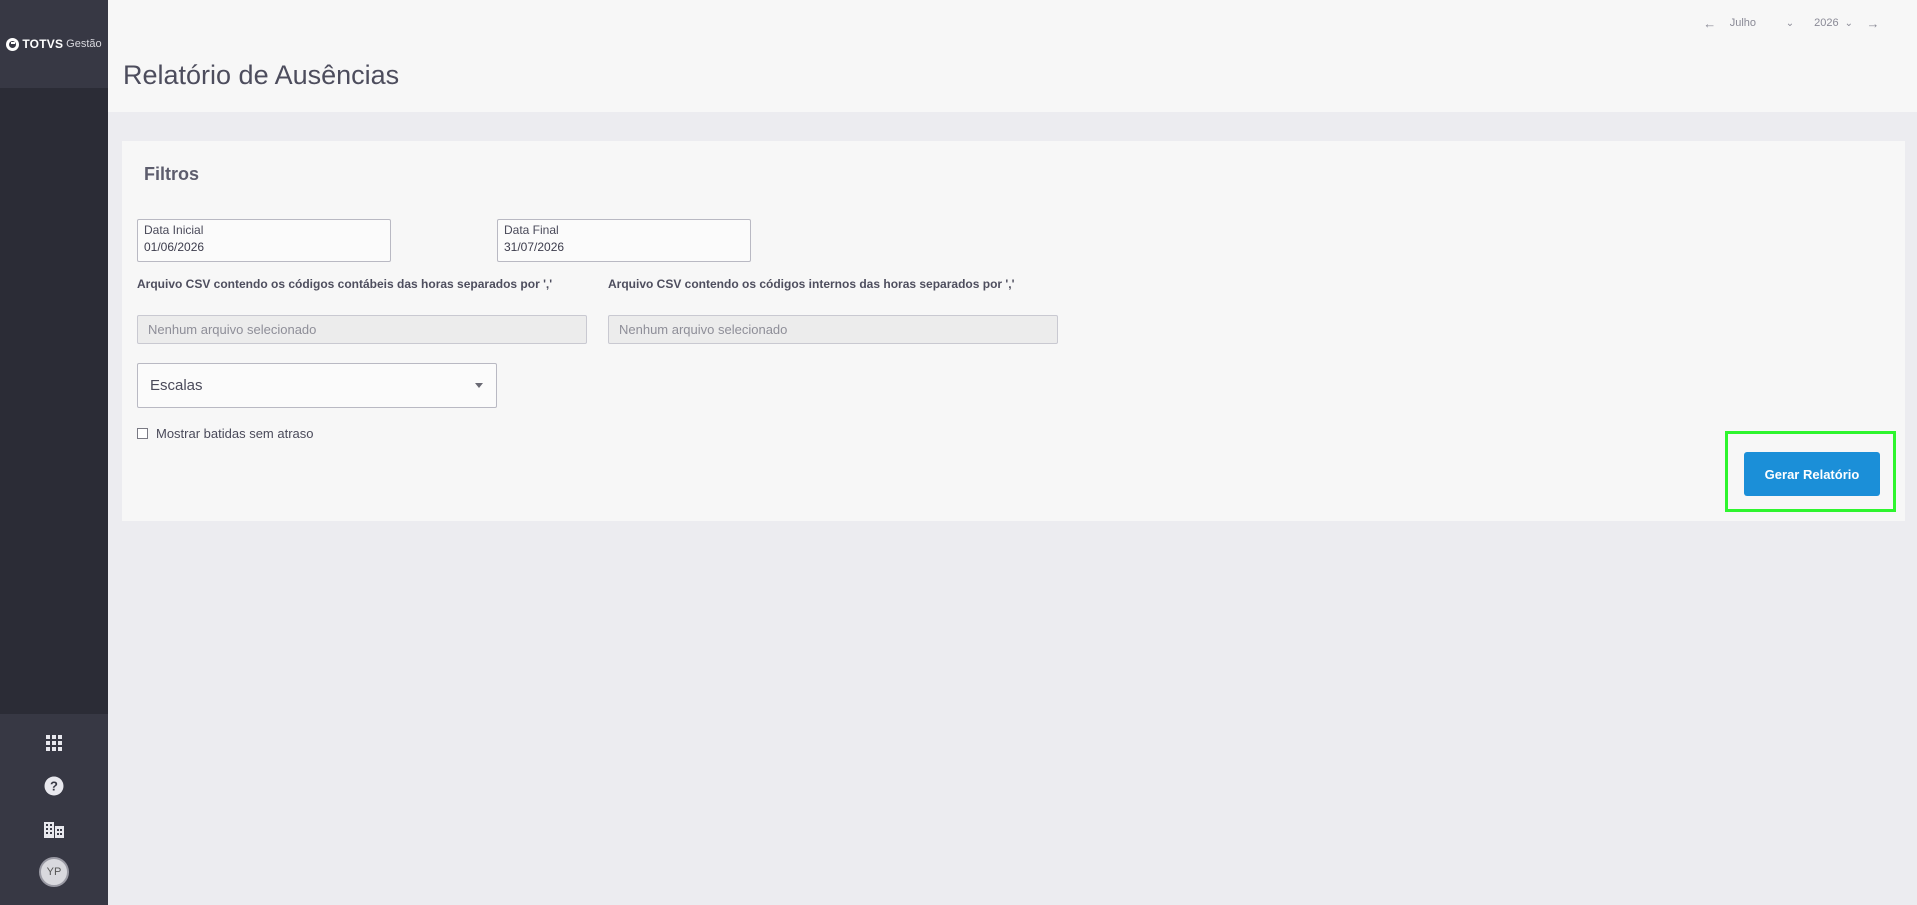  I want to click on company-icon, so click(54, 830).